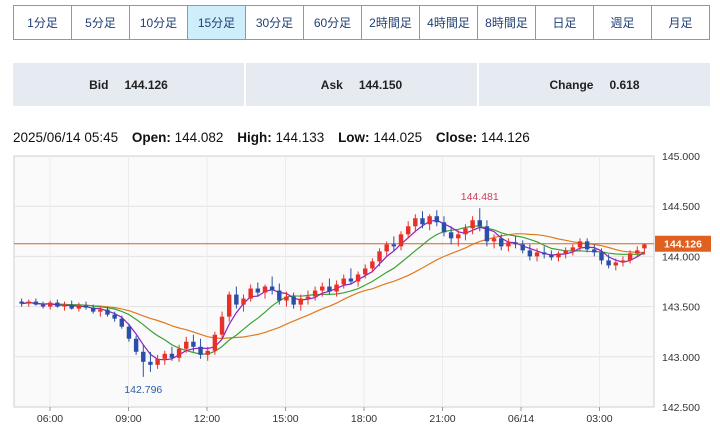  Describe the element at coordinates (66, 137) in the screenshot. I see `ohlc-datetime: 2025/06/14 05:45` at that location.